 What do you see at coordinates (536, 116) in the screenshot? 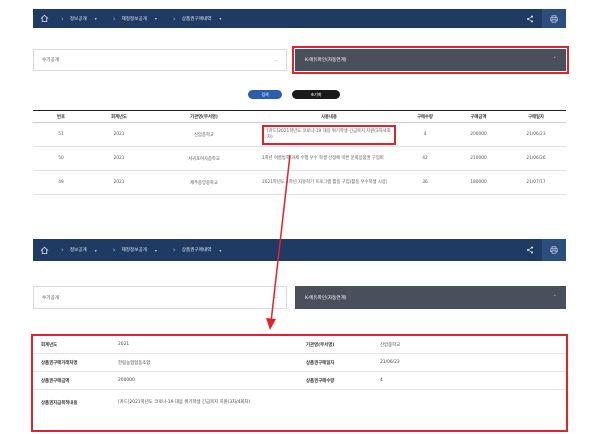
I see `col-header-date: 구매일자` at bounding box center [536, 116].